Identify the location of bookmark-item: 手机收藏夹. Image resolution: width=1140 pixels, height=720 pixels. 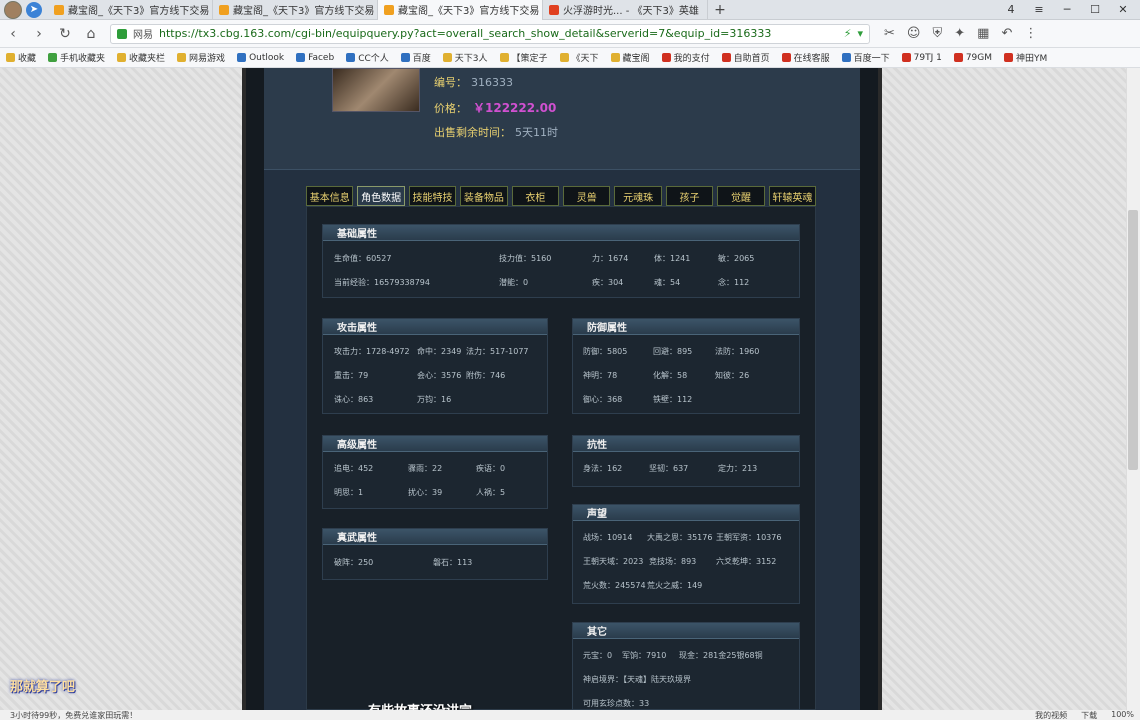
(76, 57).